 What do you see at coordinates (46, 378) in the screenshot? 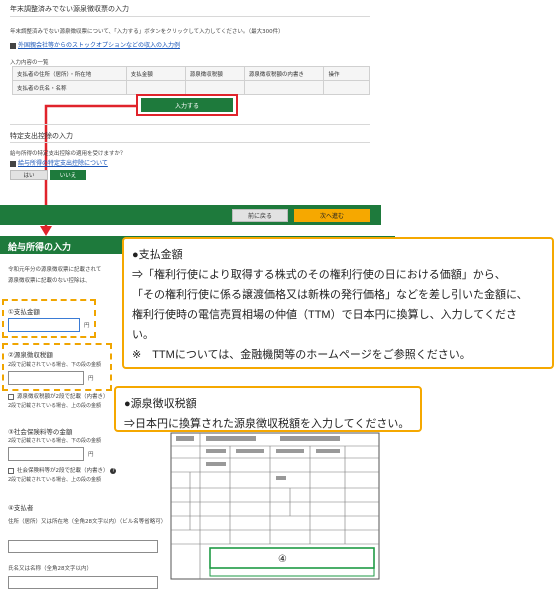
I see `tax-input` at bounding box center [46, 378].